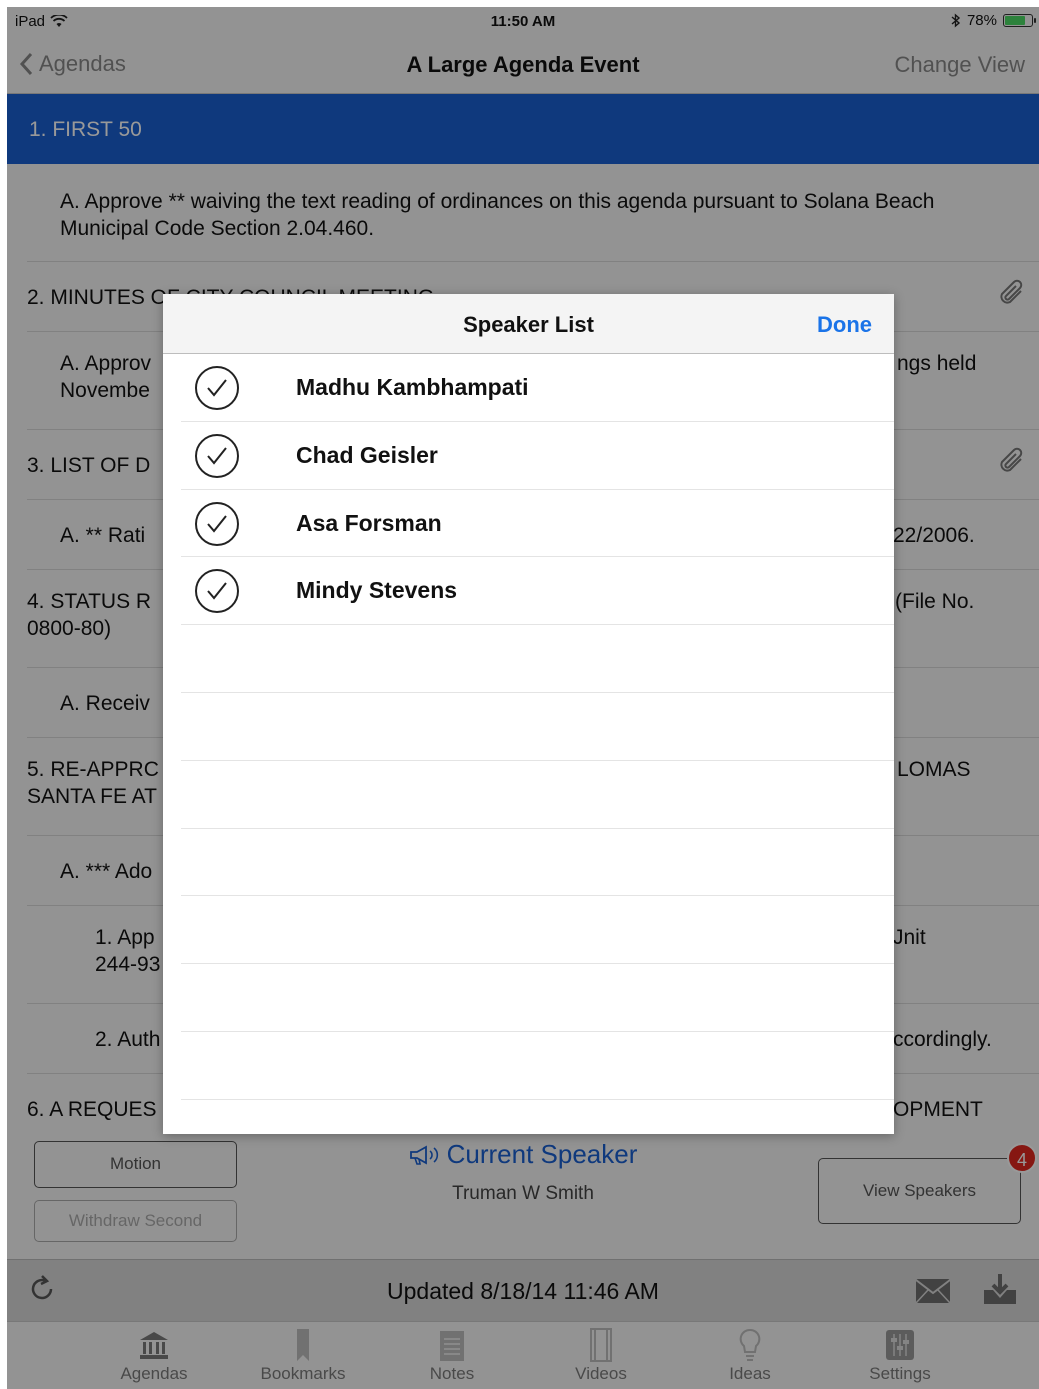 This screenshot has height=1389, width=1039. Describe the element at coordinates (537, 456) in the screenshot. I see `speaker-row: Chad Geisler` at that location.